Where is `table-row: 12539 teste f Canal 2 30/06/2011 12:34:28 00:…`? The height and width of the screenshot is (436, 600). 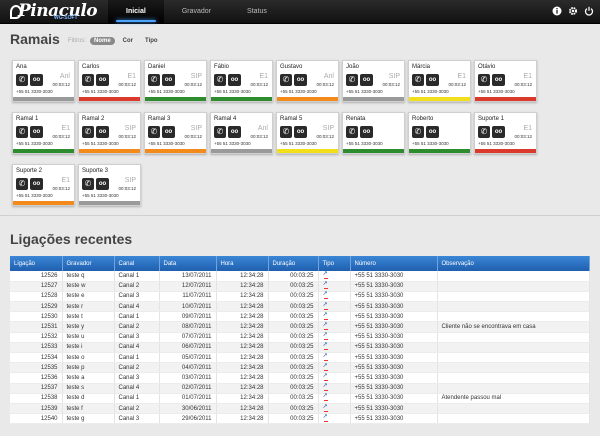 table-row: 12539 teste f Canal 2 30/06/2011 12:34:28 00:… is located at coordinates (300, 409).